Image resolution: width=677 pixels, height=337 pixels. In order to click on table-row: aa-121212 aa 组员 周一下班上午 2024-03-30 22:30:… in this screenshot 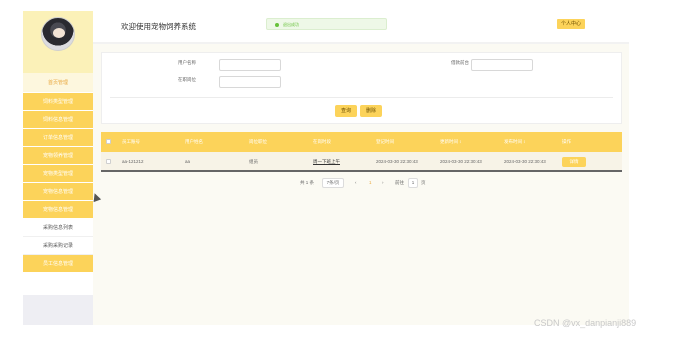, I will do `click(361, 162)`.